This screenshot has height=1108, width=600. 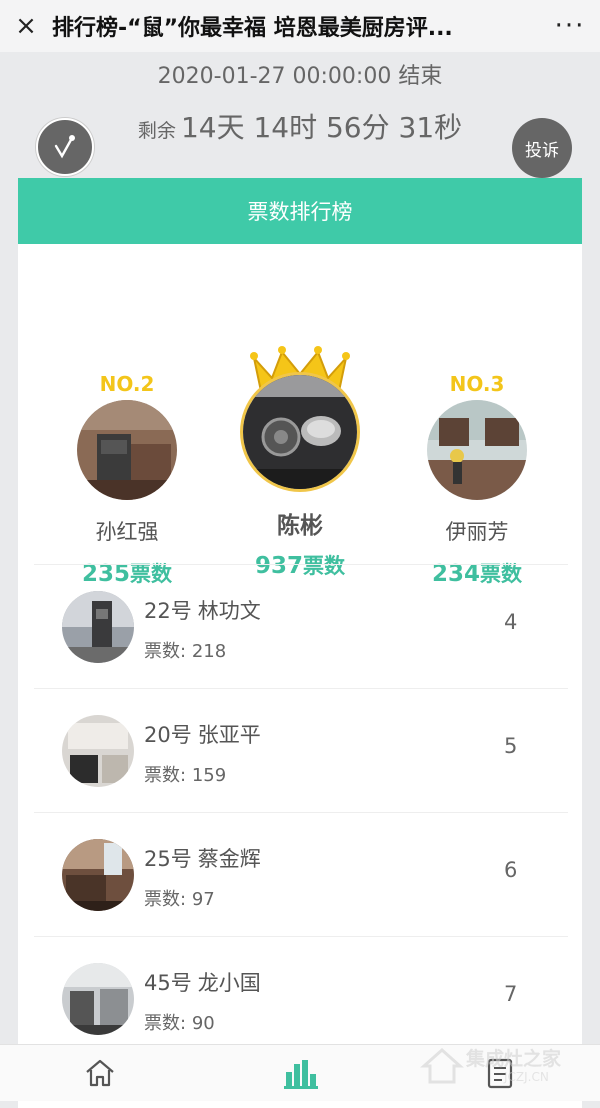 I want to click on podium-second: NO.2 孙红强 235票数, so click(x=127, y=480).